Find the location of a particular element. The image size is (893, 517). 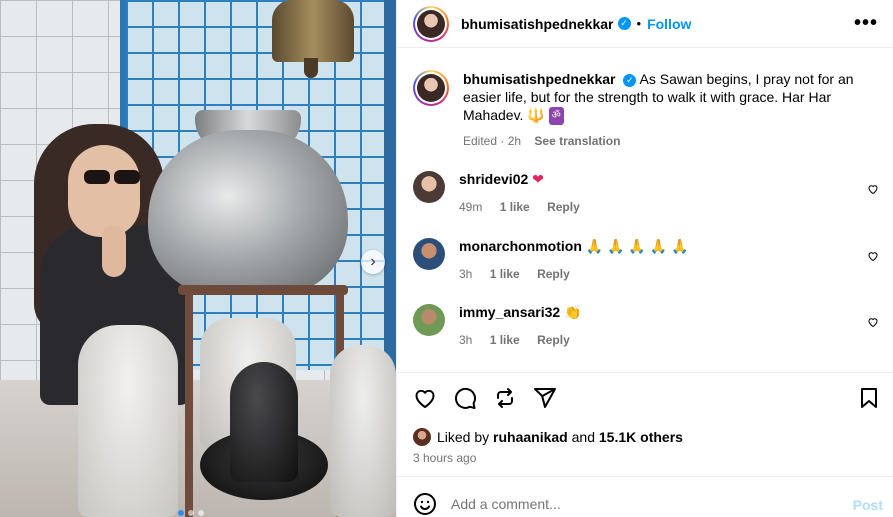

carousel-dots is located at coordinates (191, 513).